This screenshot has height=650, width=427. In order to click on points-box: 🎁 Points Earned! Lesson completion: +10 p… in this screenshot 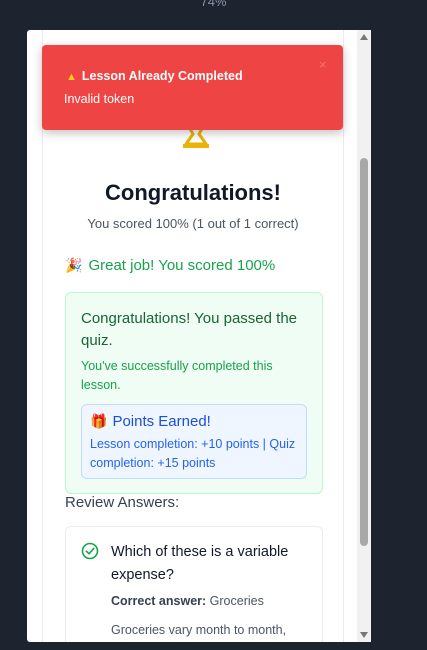, I will do `click(194, 441)`.